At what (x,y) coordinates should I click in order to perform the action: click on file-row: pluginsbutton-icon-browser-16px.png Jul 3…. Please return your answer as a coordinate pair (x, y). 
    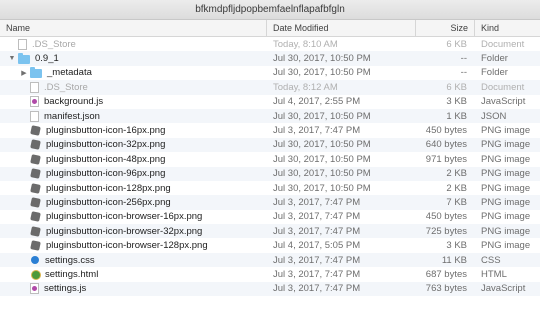
    Looking at the image, I should click on (270, 217).